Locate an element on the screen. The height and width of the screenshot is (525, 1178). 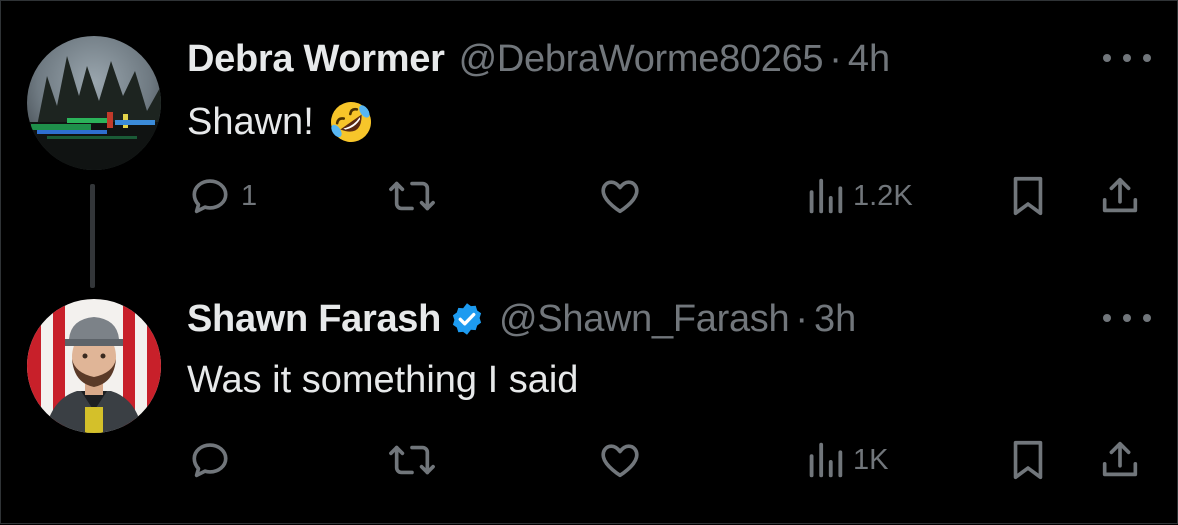
user-handle: @DebraWorme80265 is located at coordinates (641, 59).